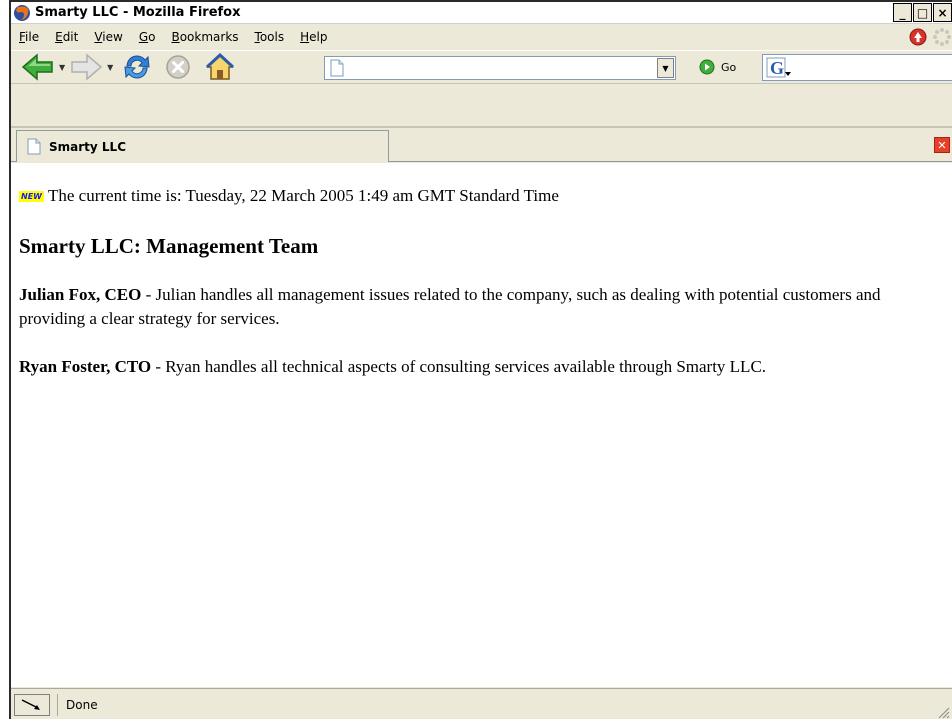  I want to click on new-badge-icon: NEW, so click(31, 196).